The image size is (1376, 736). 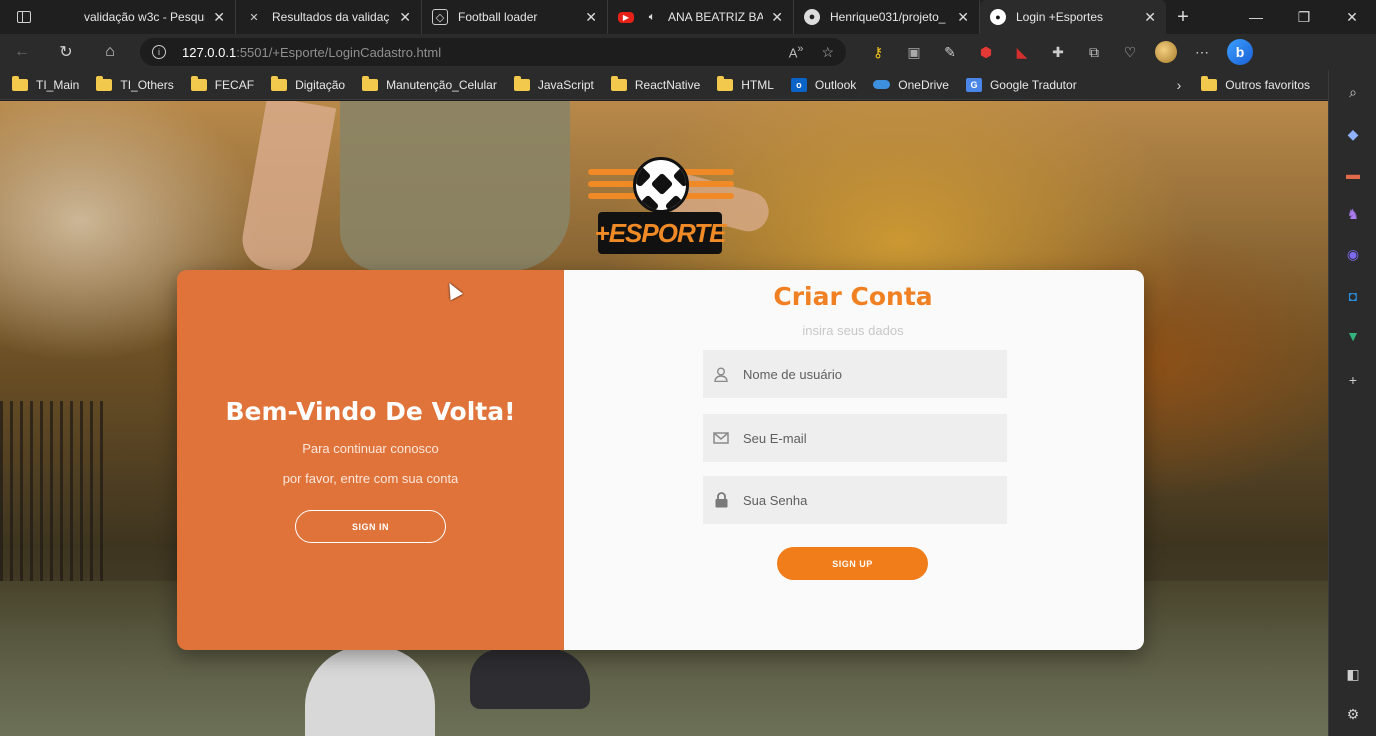 I want to click on browser-essentials-icon: ♡, so click(x=1130, y=52).